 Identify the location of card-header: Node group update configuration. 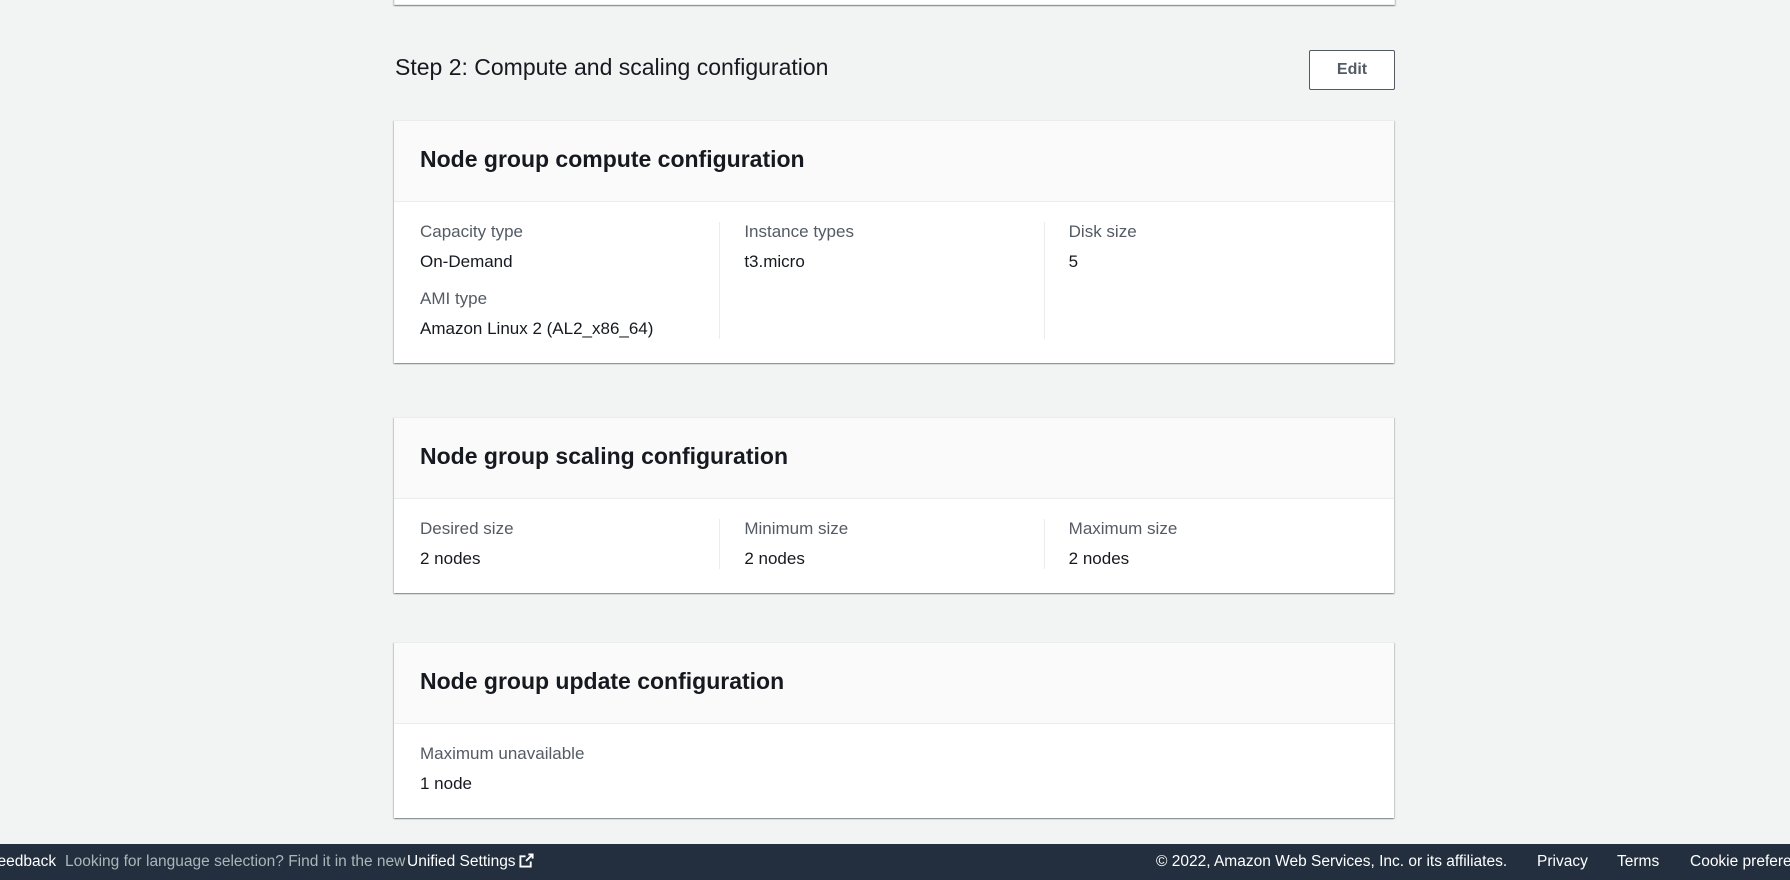
(894, 683).